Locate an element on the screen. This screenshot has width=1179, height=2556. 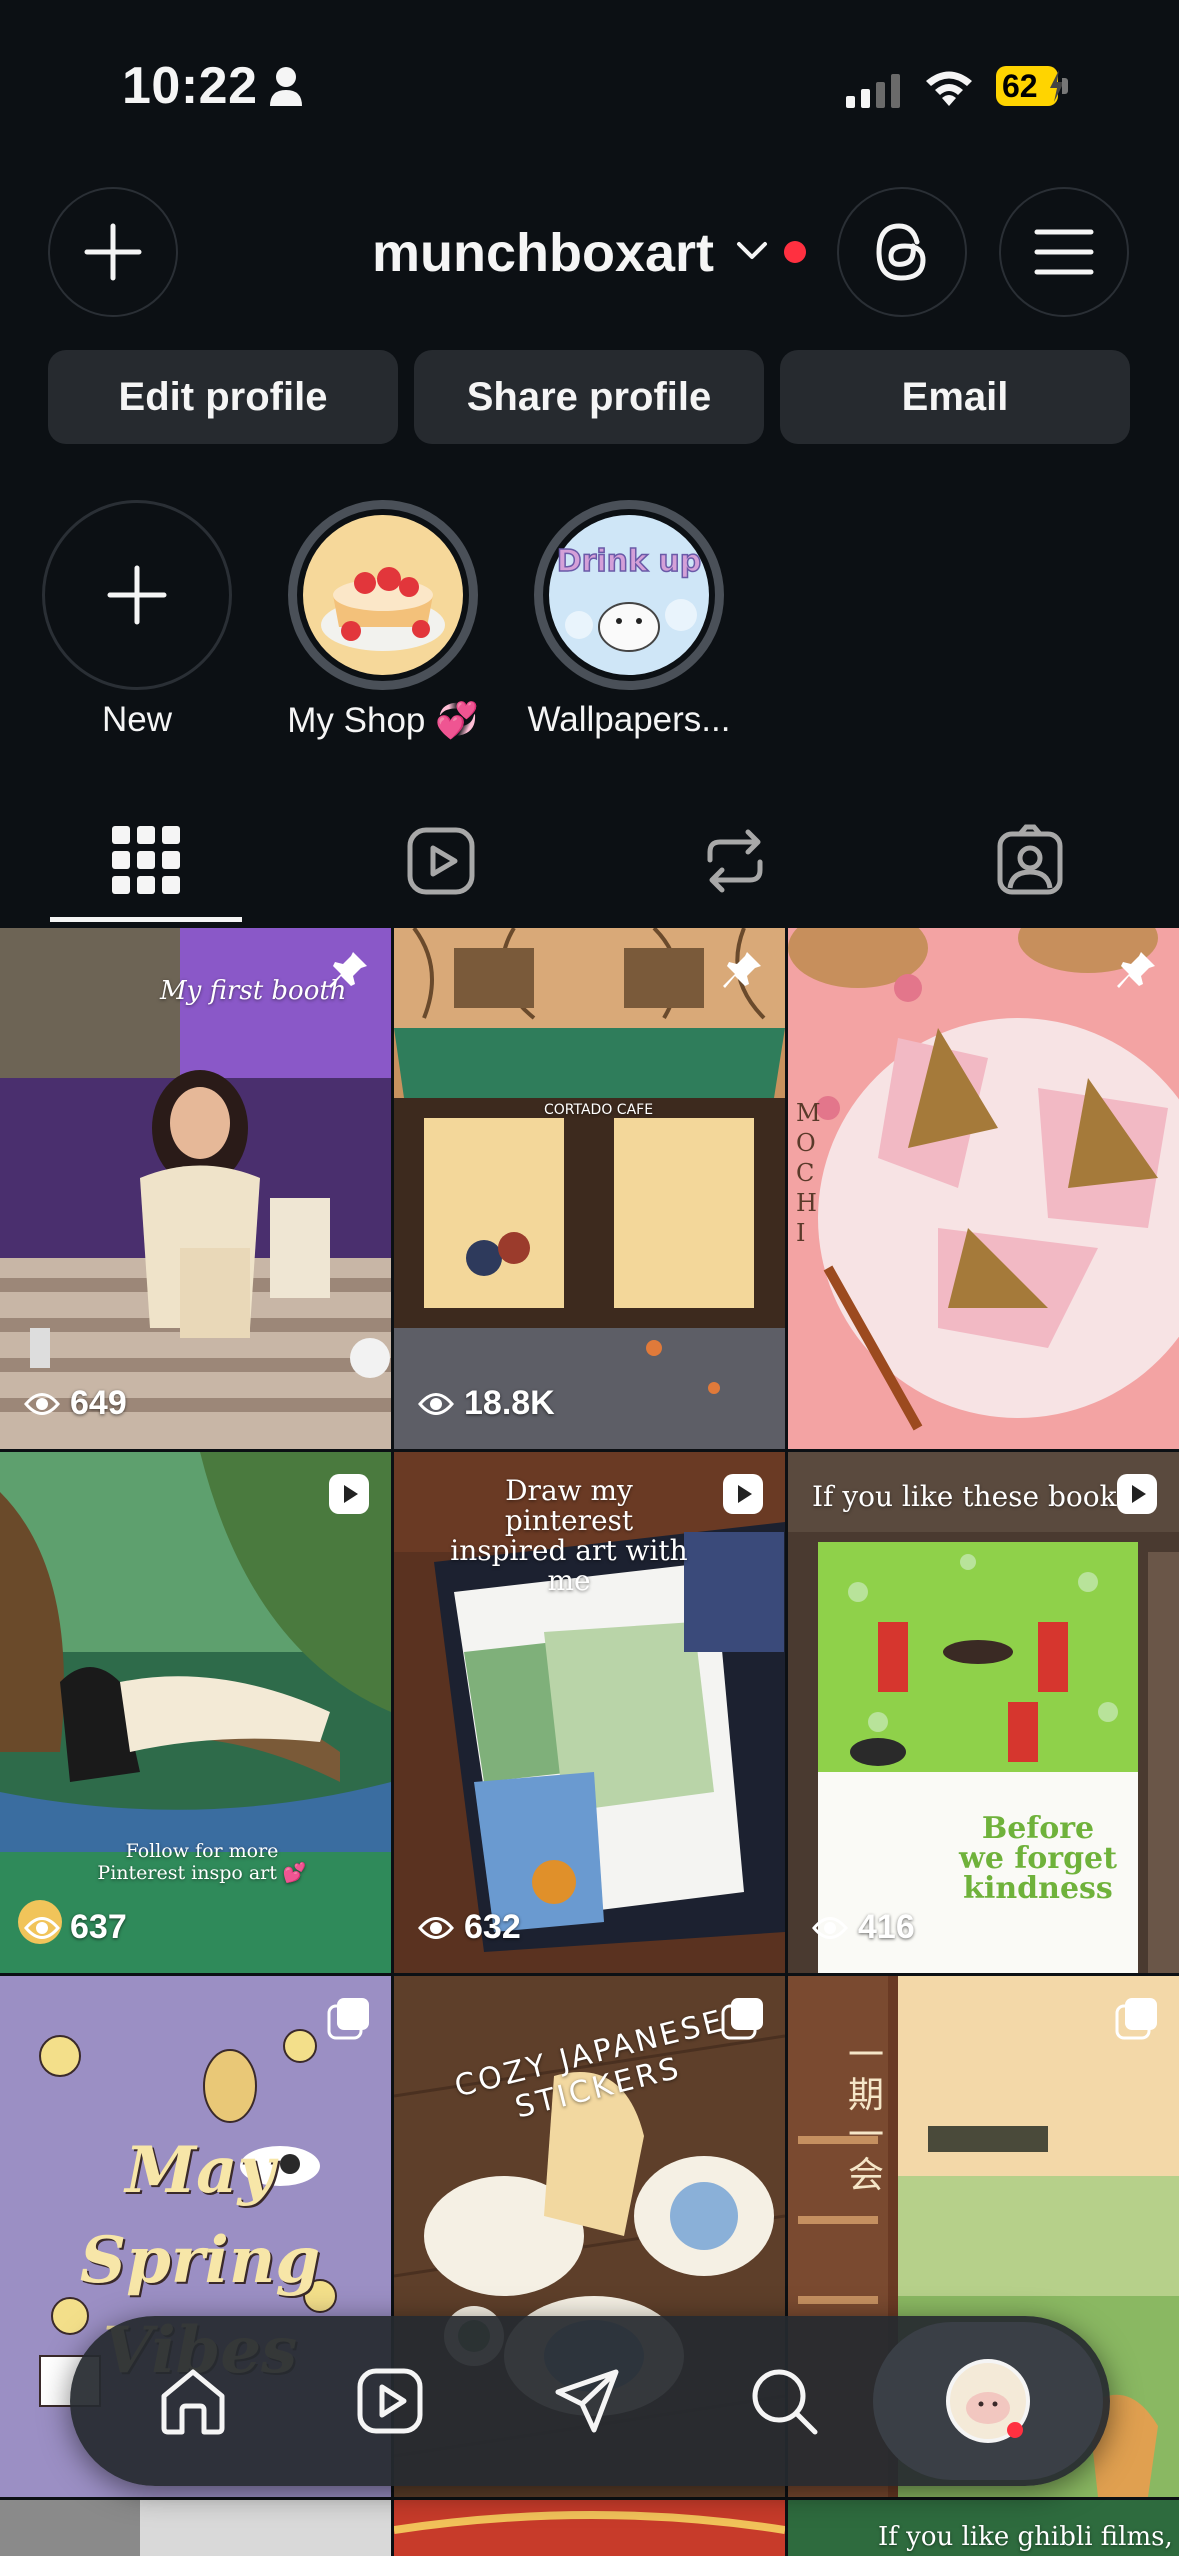
view-count-value: 632 is located at coordinates (492, 1927).